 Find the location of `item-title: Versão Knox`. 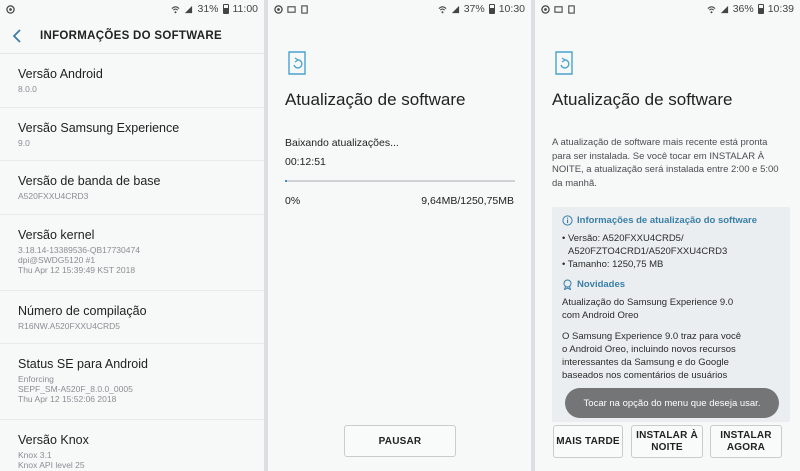

item-title: Versão Knox is located at coordinates (53, 440).